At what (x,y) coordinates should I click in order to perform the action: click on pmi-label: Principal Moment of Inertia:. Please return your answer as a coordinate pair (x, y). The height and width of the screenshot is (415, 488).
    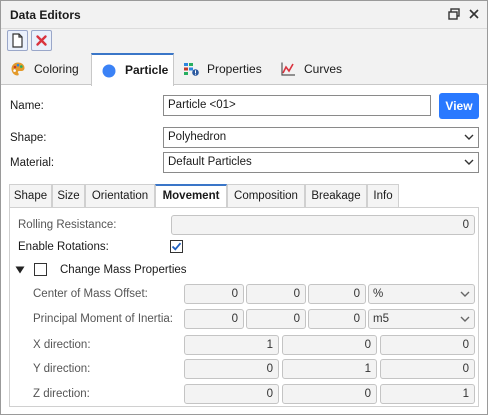
    Looking at the image, I should click on (103, 319).